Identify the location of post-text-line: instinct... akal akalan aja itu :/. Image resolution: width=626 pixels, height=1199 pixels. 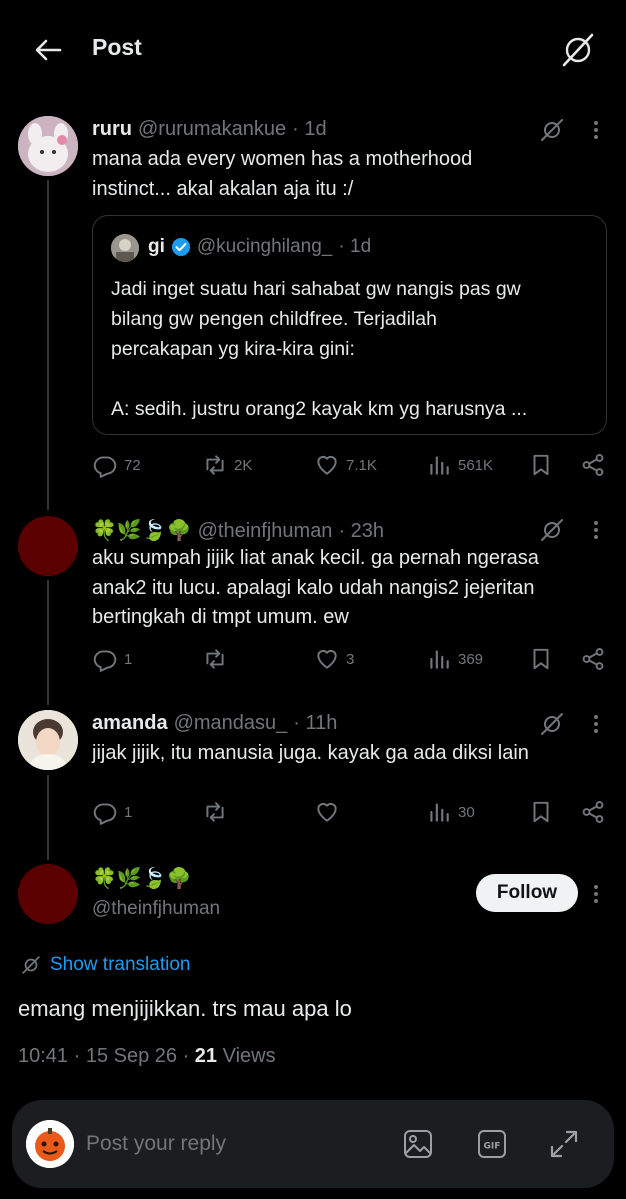
(223, 188).